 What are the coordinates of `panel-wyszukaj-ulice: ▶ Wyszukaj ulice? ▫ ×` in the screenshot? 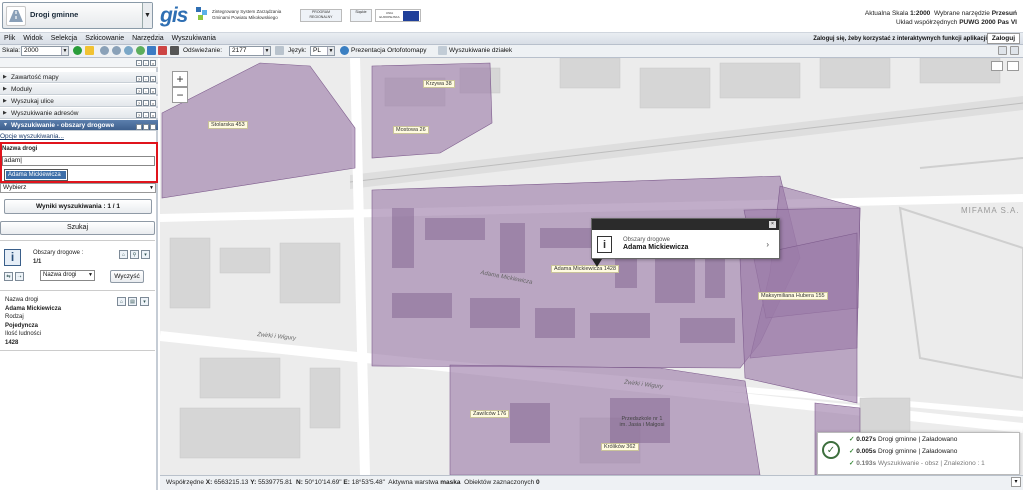 It's located at (79, 101).